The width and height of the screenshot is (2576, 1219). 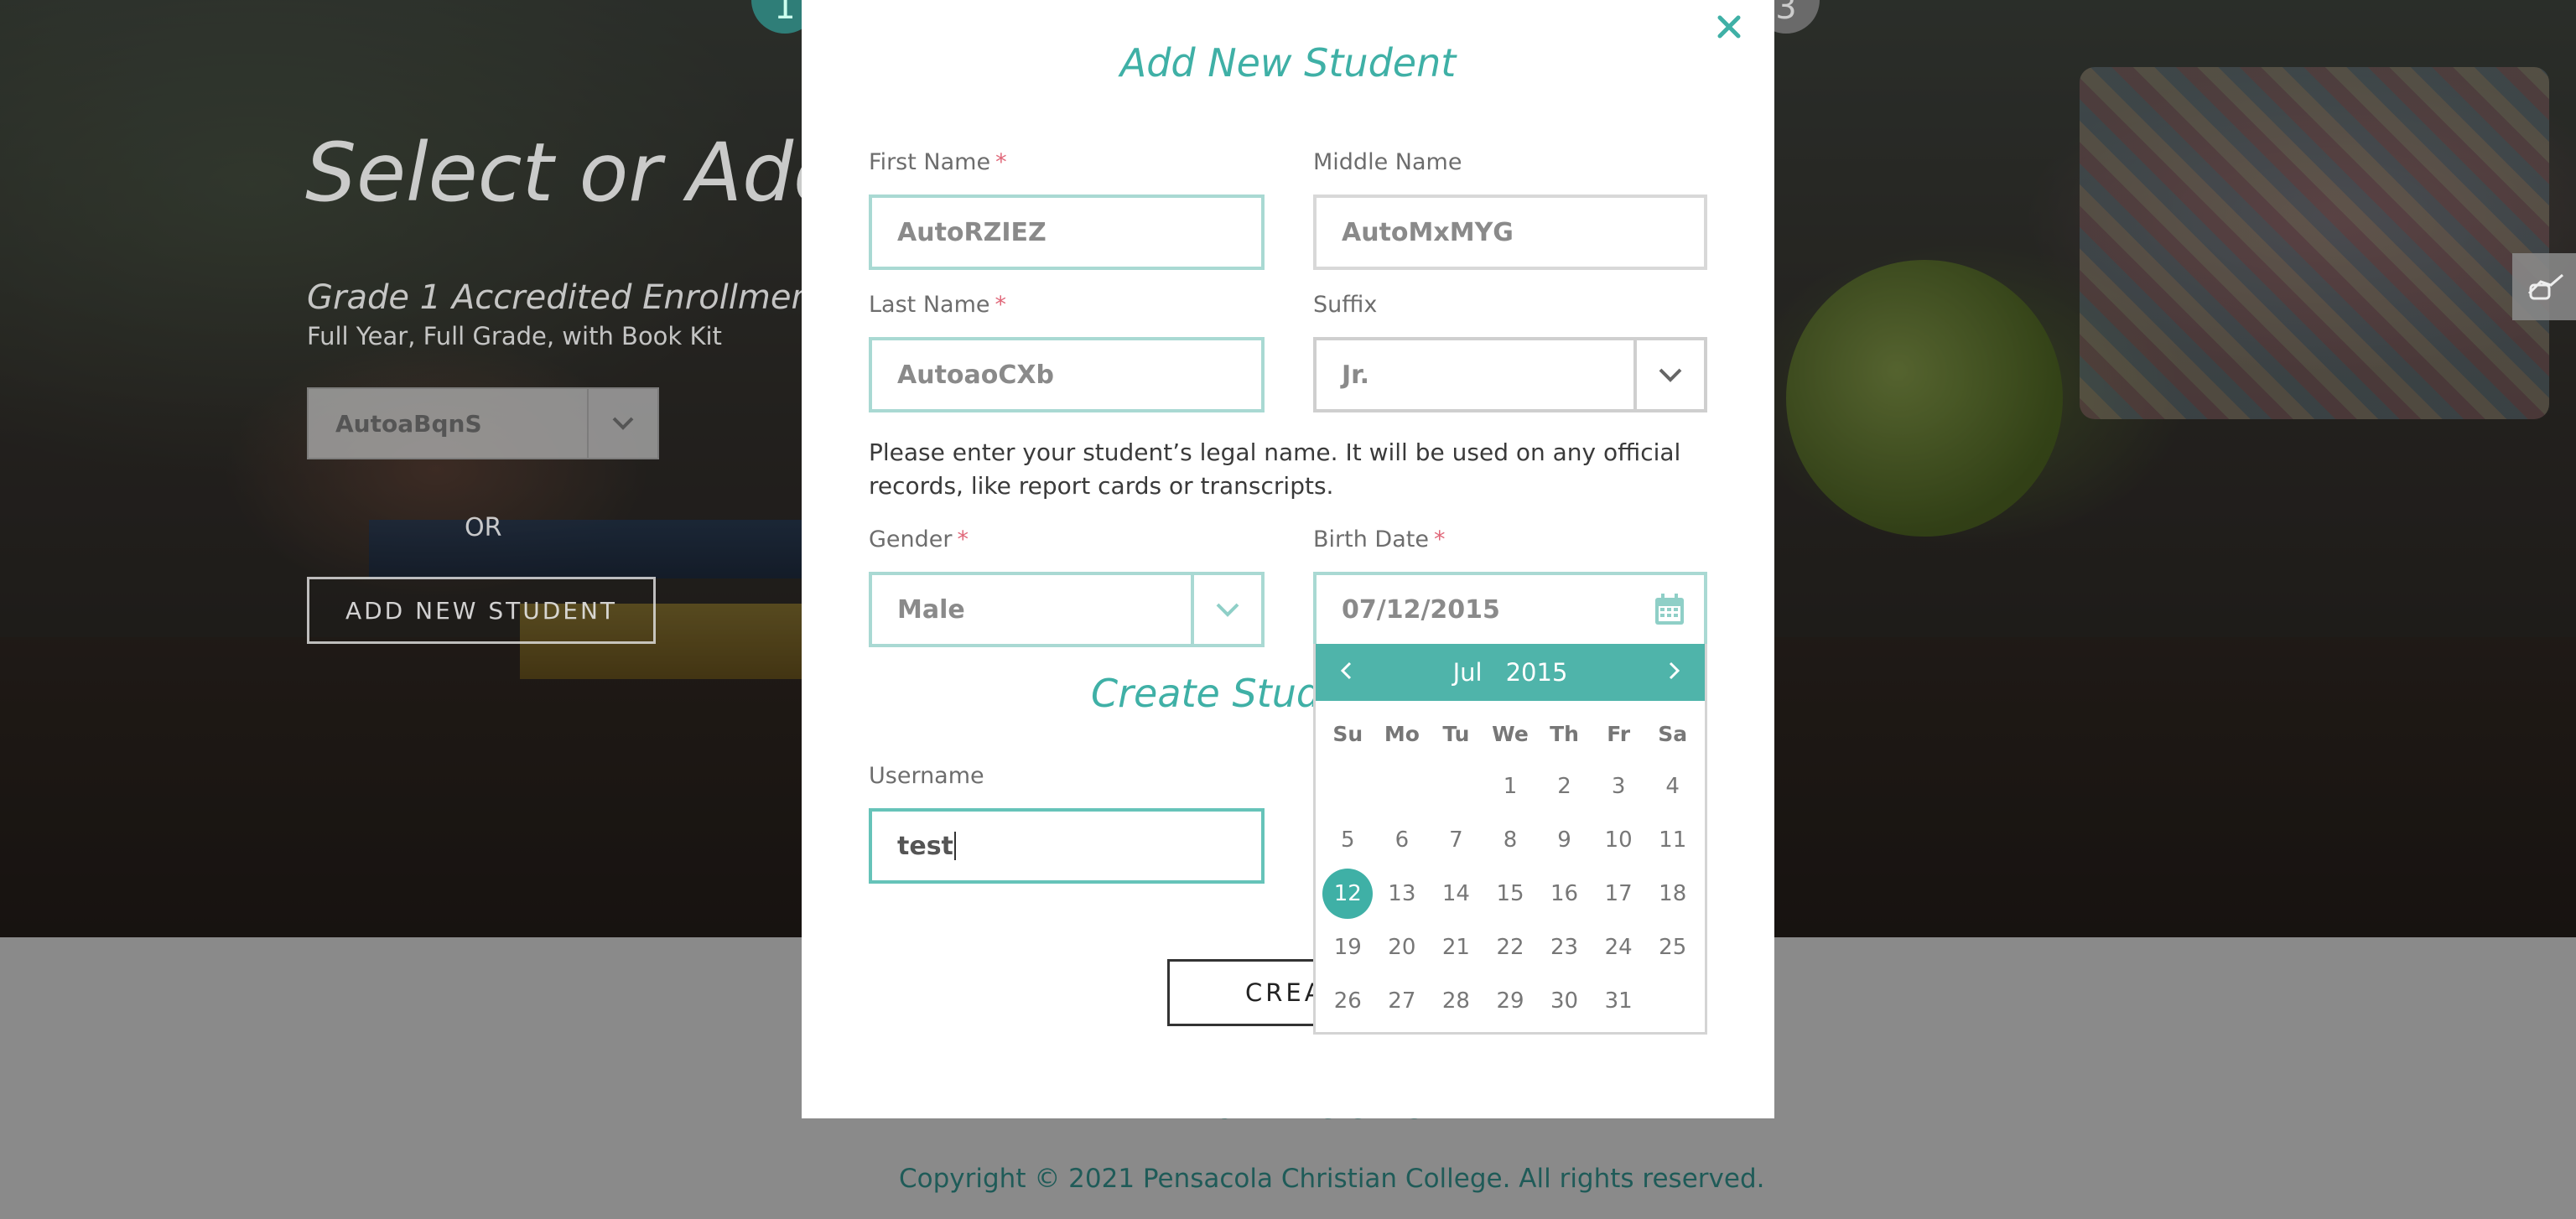 What do you see at coordinates (925, 846) in the screenshot?
I see `username-value: test` at bounding box center [925, 846].